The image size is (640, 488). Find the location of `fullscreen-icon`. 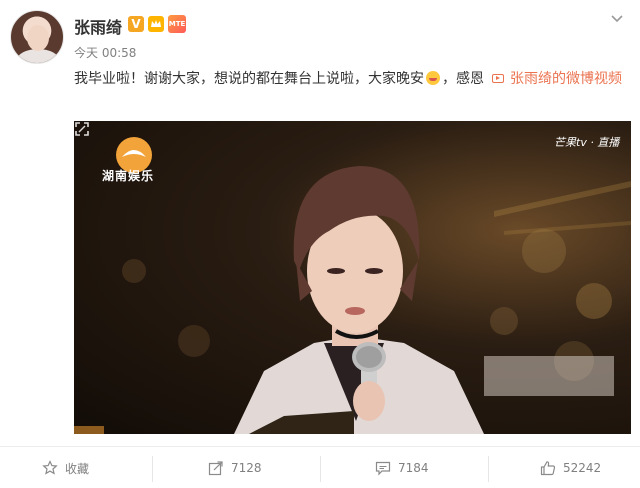

fullscreen-icon is located at coordinates (82, 129).